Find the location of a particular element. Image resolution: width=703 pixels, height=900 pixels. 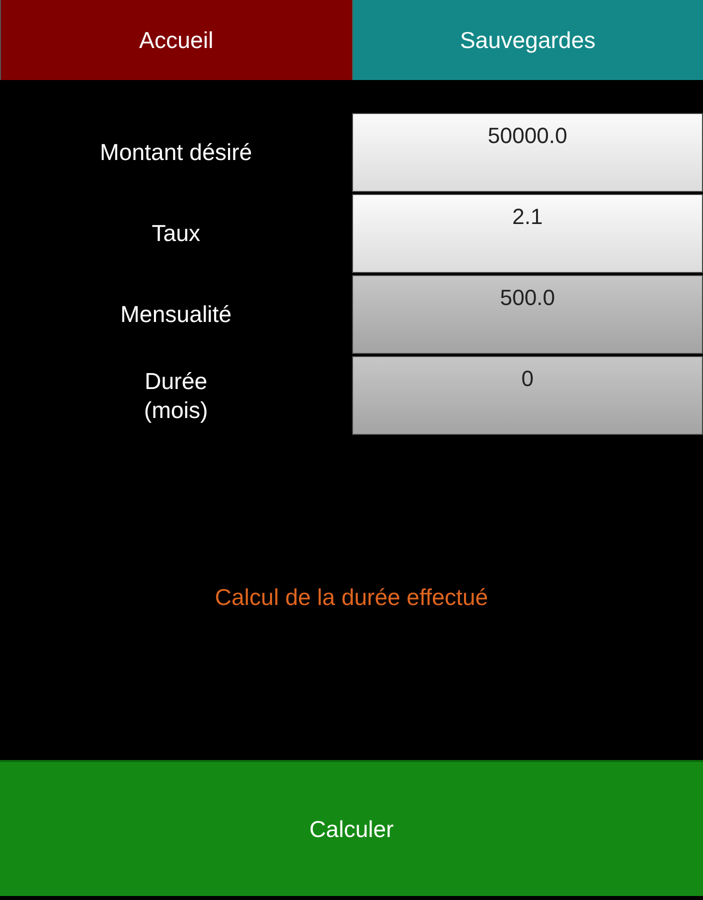

input-field: 50000.0 is located at coordinates (527, 152).